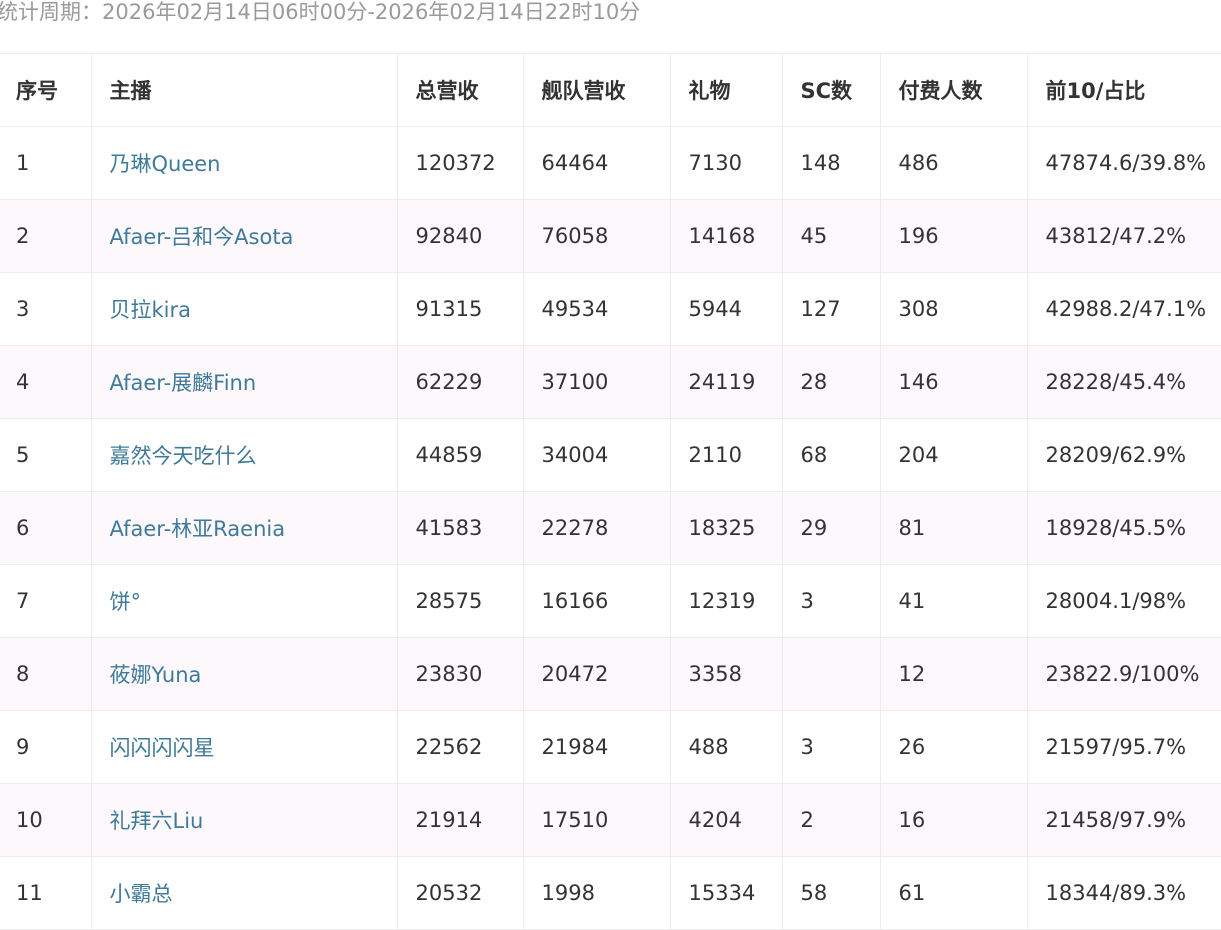 The image size is (1221, 930). What do you see at coordinates (726, 674) in the screenshot?
I see `gift-cell: 3358` at bounding box center [726, 674].